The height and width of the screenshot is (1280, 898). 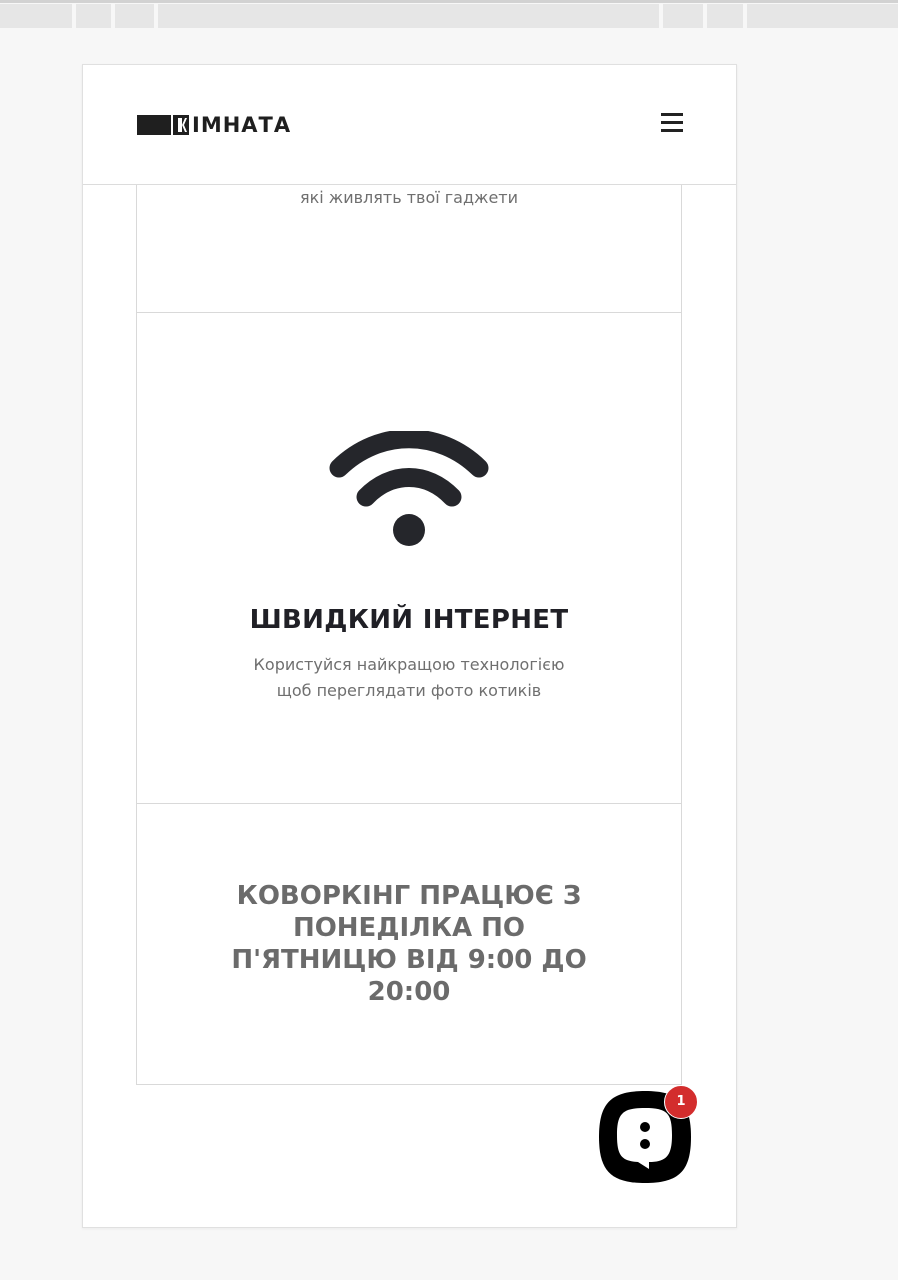 I want to click on browser-top-border, so click(x=449, y=1).